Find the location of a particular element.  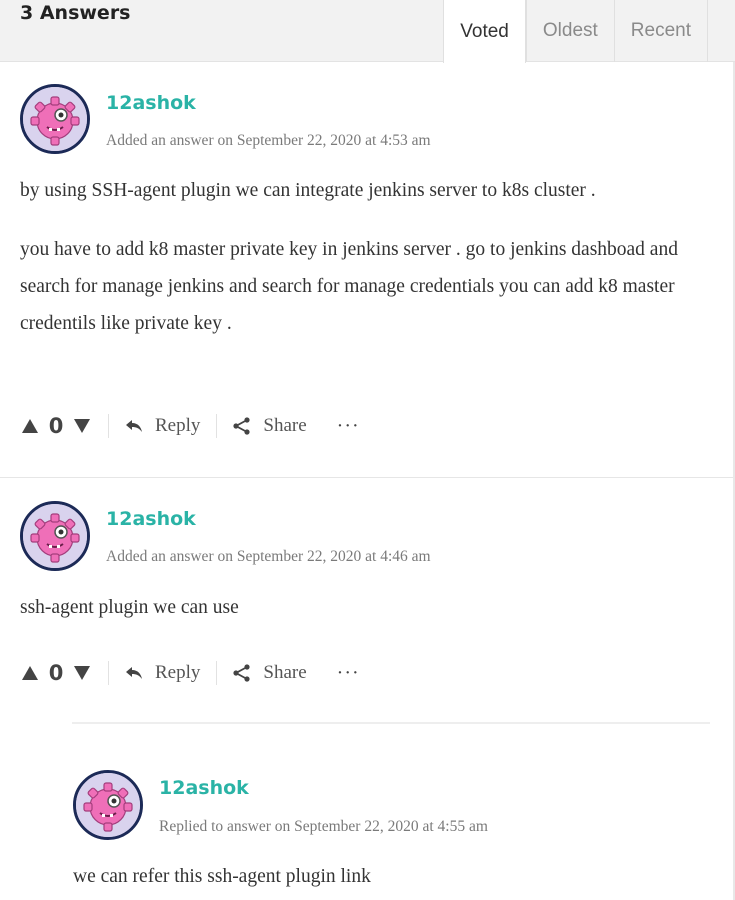

answer-divider is located at coordinates (367, 477).